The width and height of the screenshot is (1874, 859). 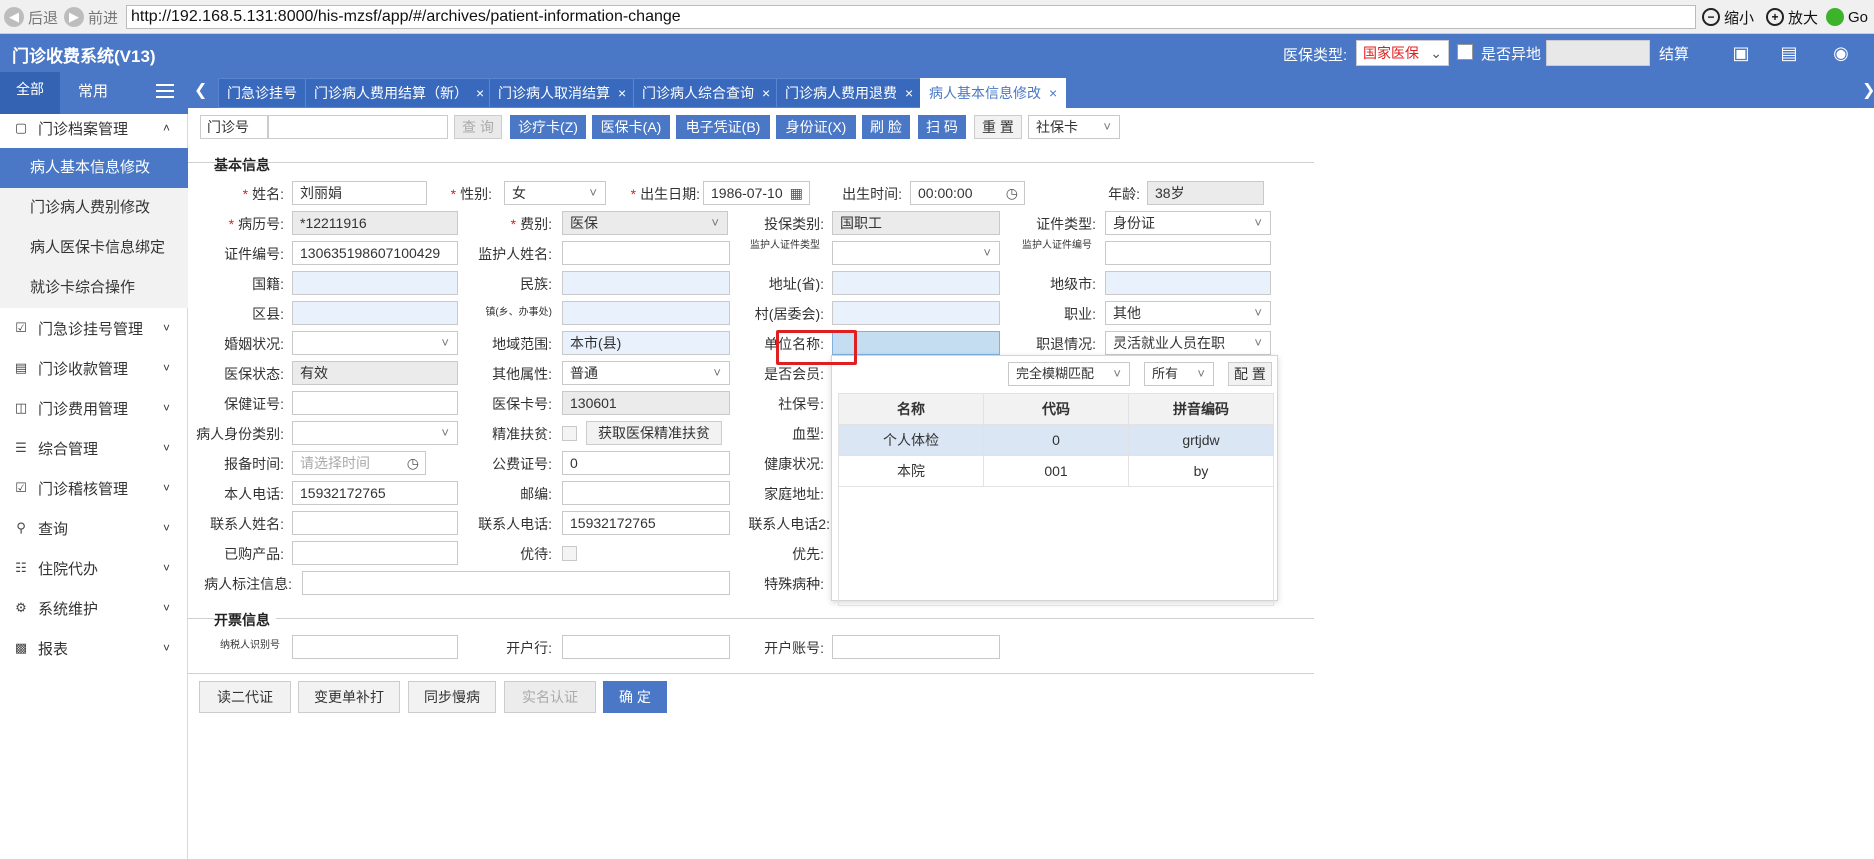 I want to click on retire-select: 灵活就业人员在职 ˅, so click(x=1188, y=343).